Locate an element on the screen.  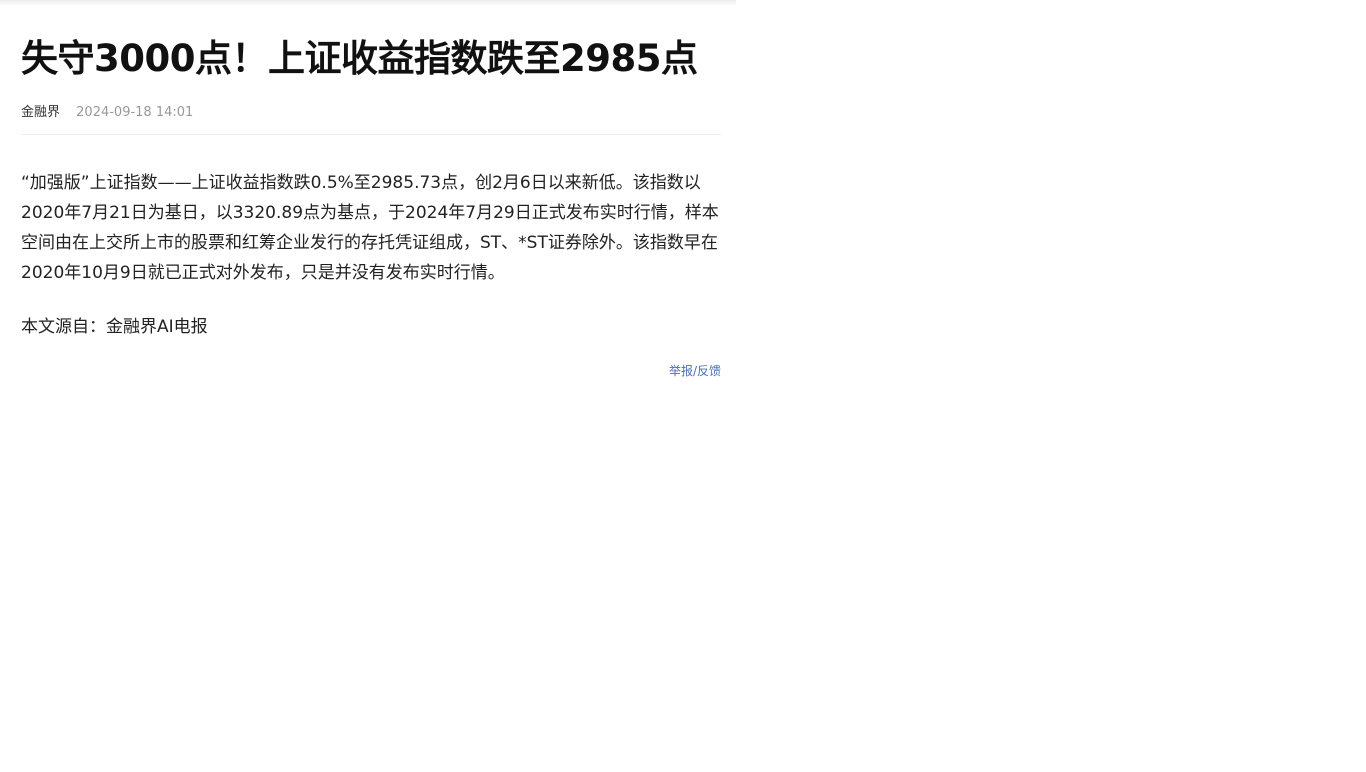
article-footer: 举报/反馈 is located at coordinates (371, 371).